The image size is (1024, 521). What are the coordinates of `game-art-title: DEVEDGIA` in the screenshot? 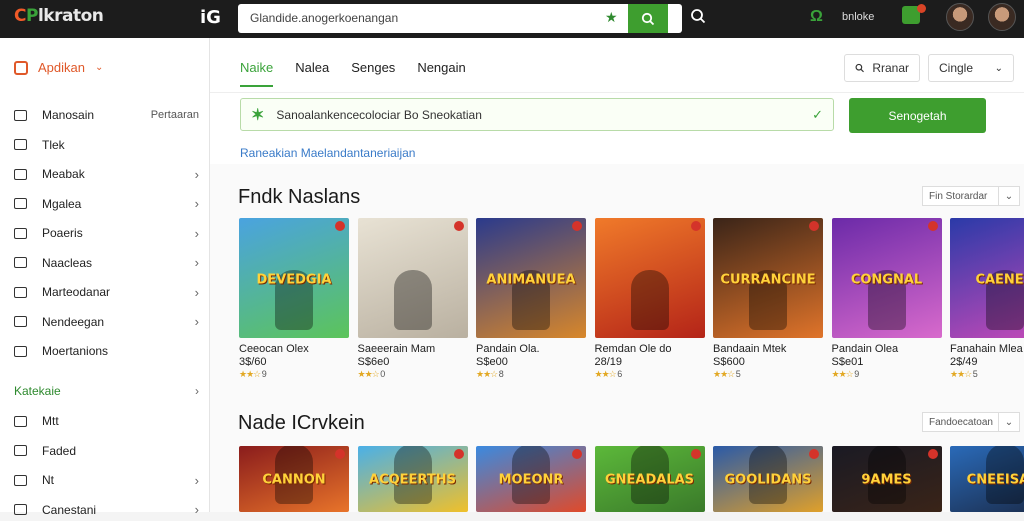 It's located at (294, 280).